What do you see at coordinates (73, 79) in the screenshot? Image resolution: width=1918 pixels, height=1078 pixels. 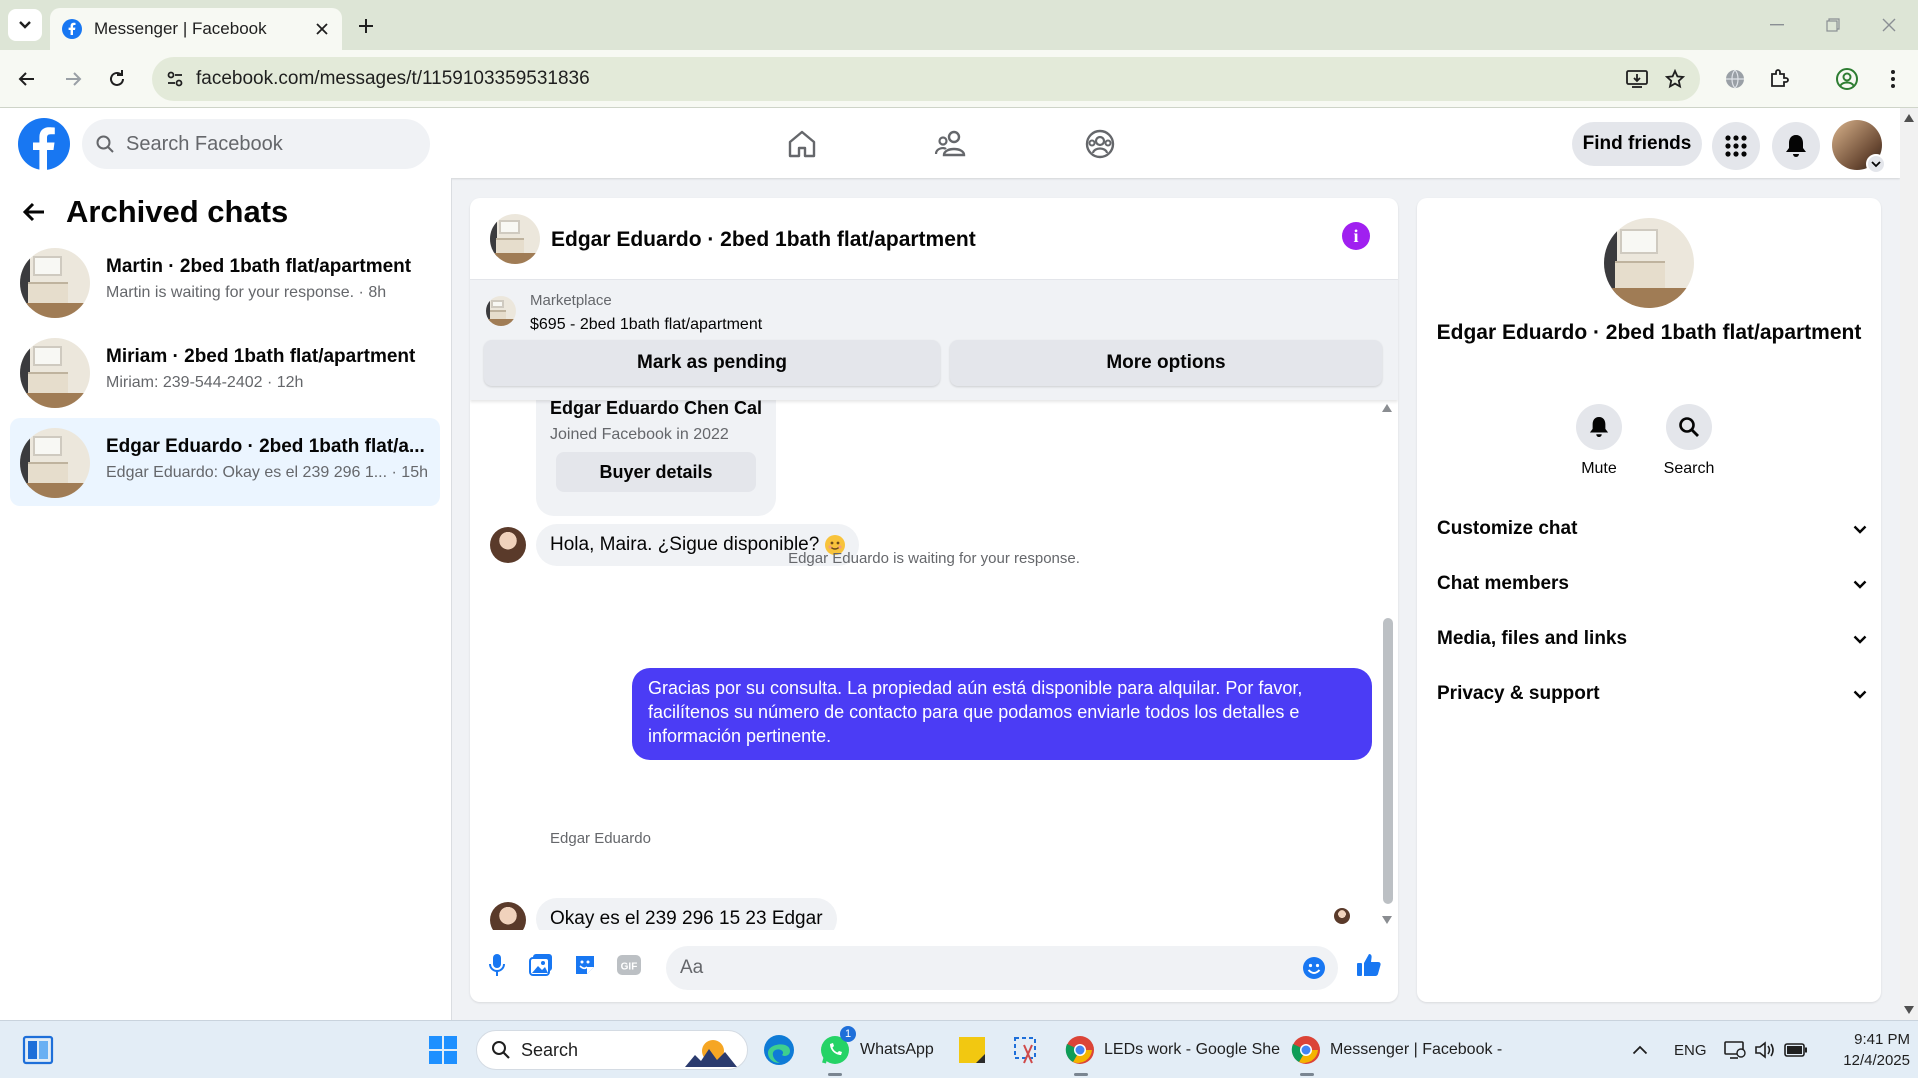 I see `forward-arrow-icon` at bounding box center [73, 79].